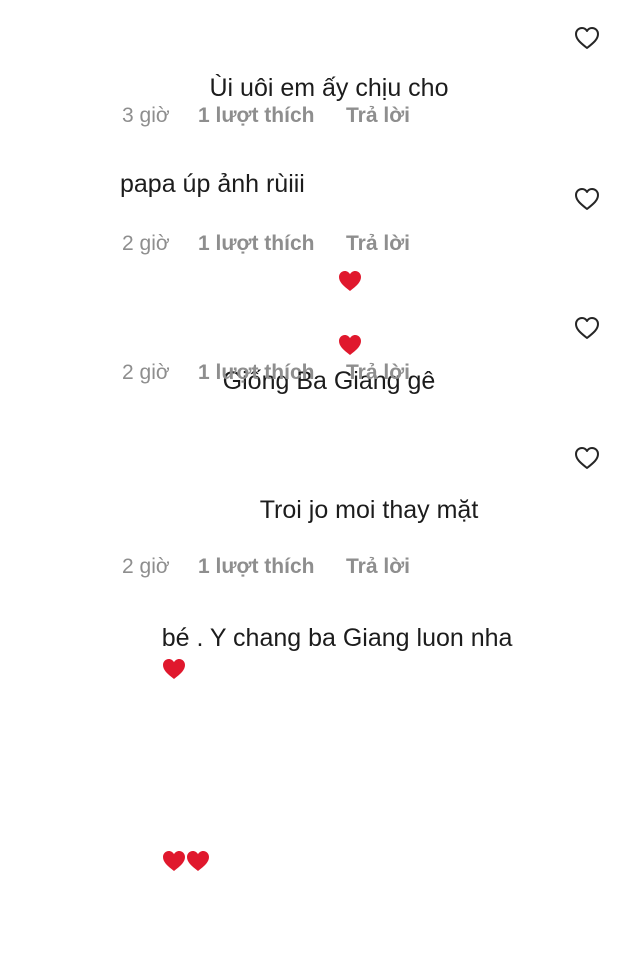  What do you see at coordinates (337, 638) in the screenshot?
I see `comment-text-segment: bé . Y chang ba Giang luon nha` at bounding box center [337, 638].